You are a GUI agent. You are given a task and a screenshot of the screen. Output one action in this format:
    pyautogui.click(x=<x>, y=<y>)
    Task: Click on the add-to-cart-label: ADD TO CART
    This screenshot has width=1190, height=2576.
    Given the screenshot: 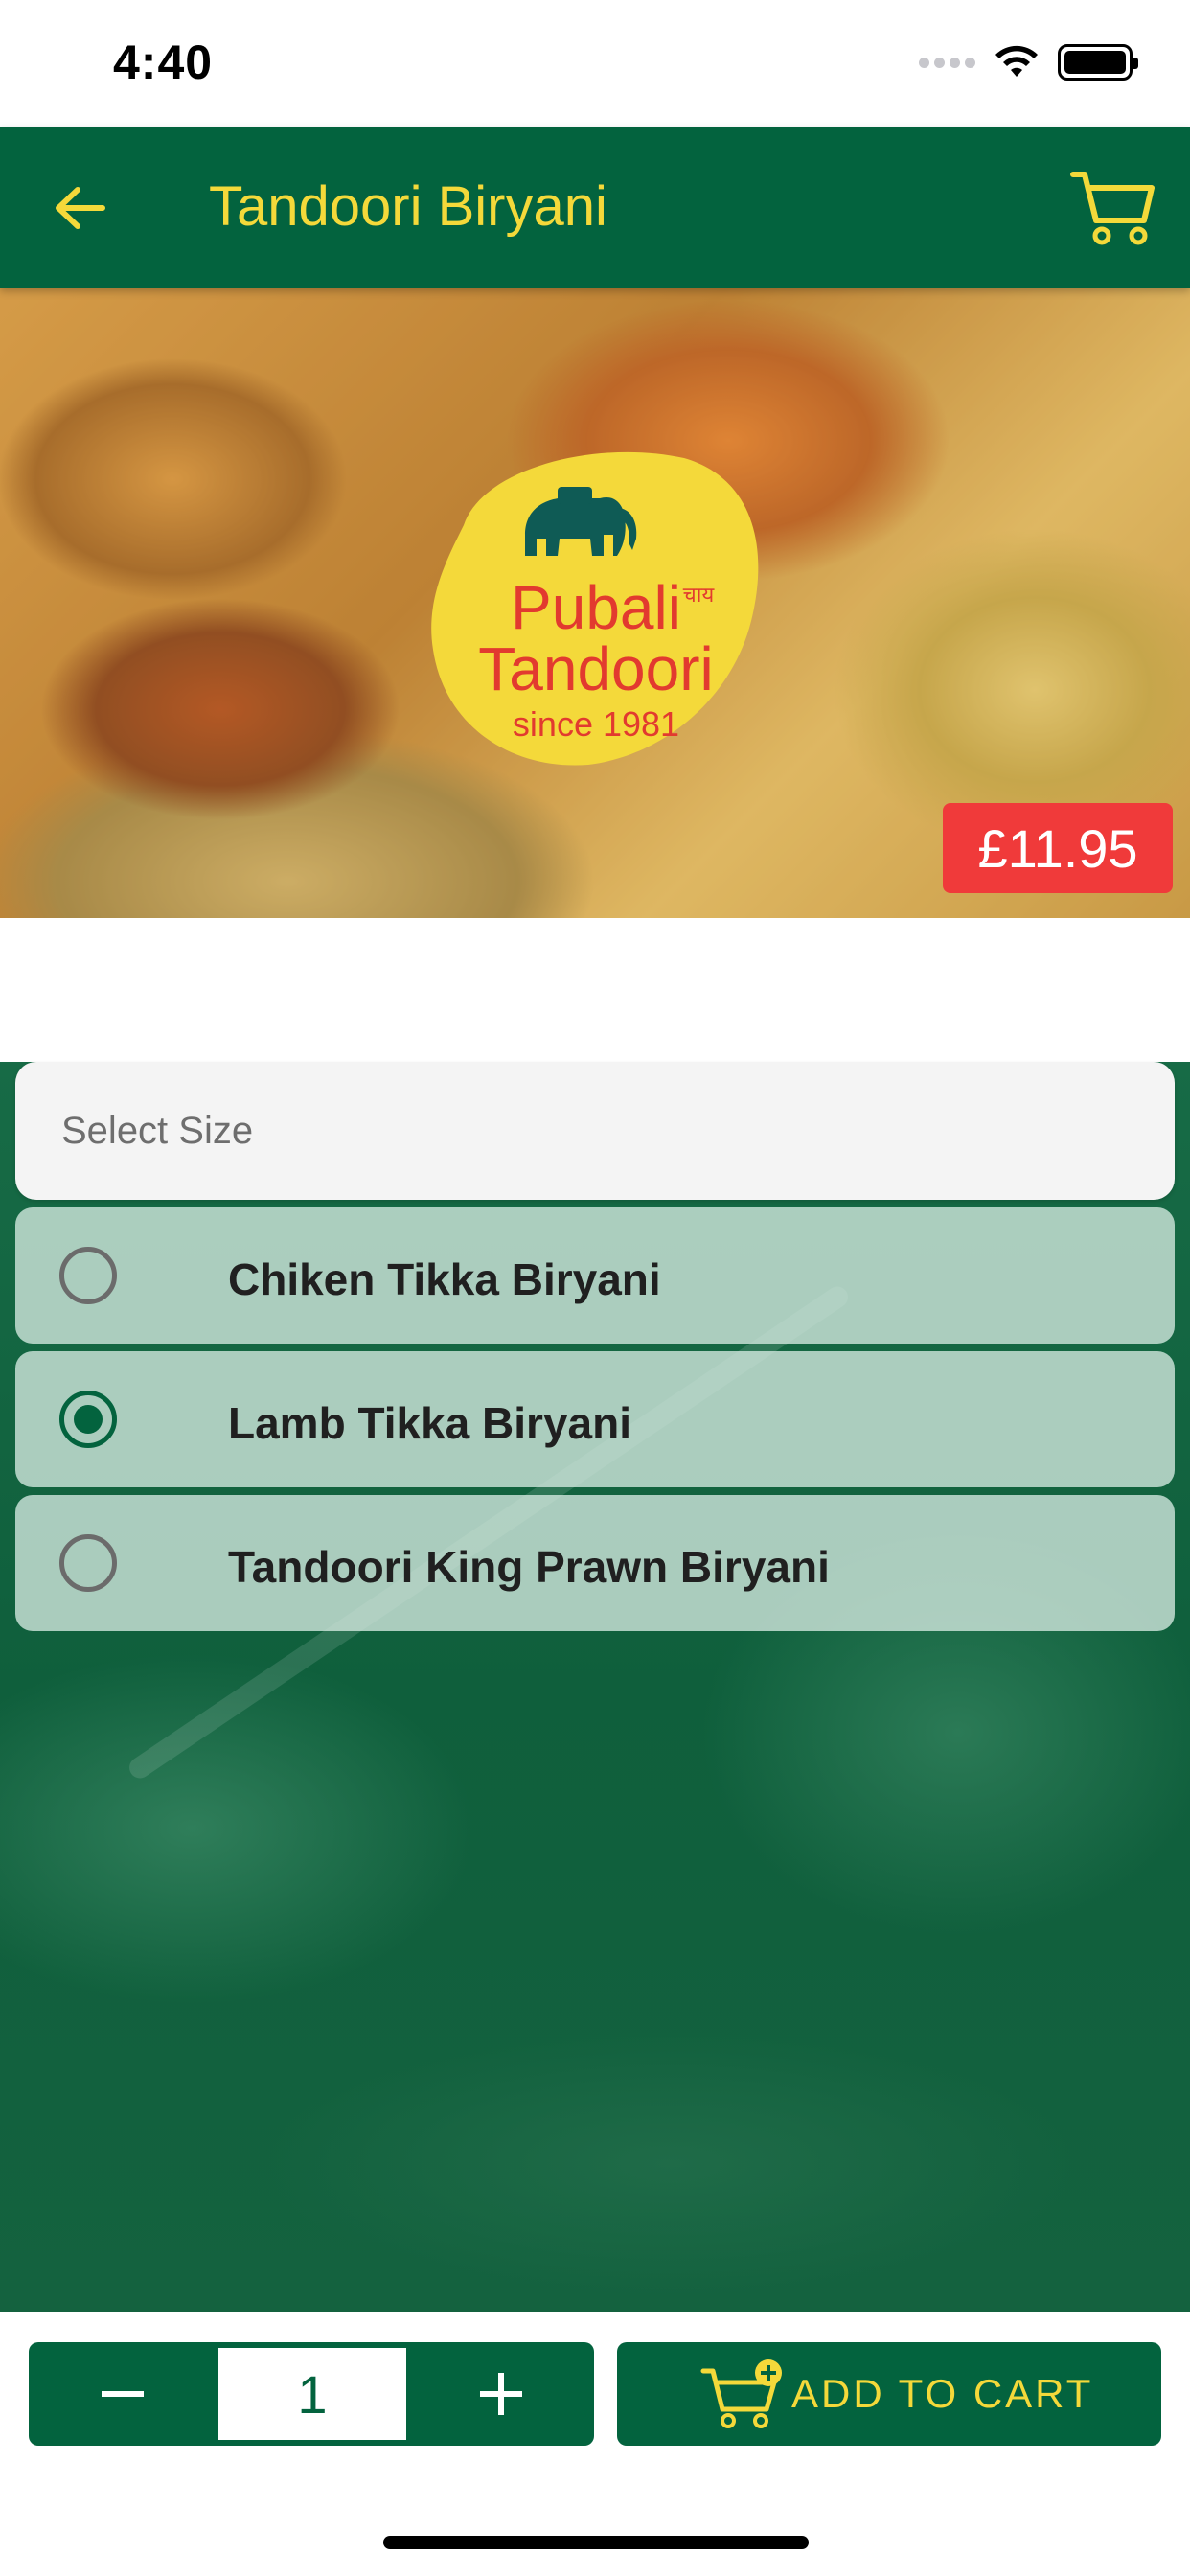 What is the action you would take?
    pyautogui.click(x=943, y=2393)
    